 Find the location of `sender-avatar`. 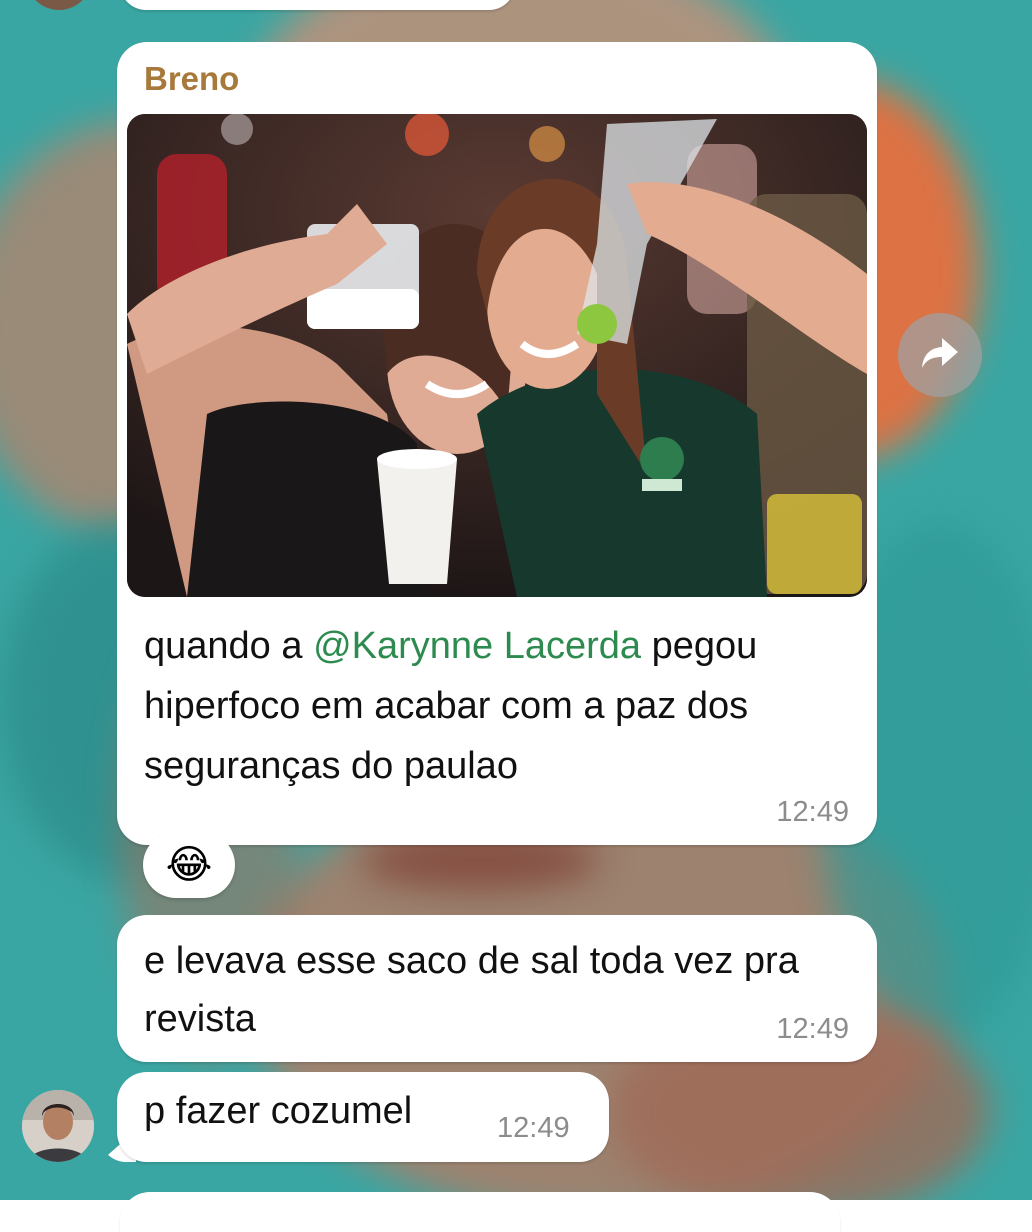

sender-avatar is located at coordinates (58, 1126).